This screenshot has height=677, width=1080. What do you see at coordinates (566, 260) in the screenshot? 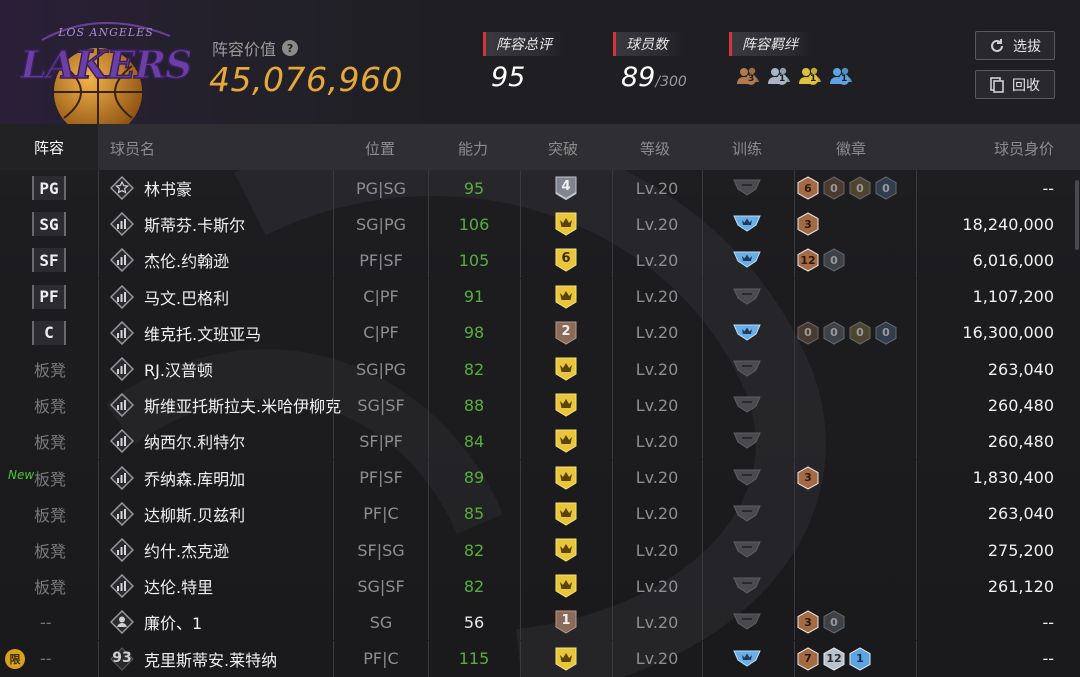
I see `breakthrough-cell: 6` at bounding box center [566, 260].